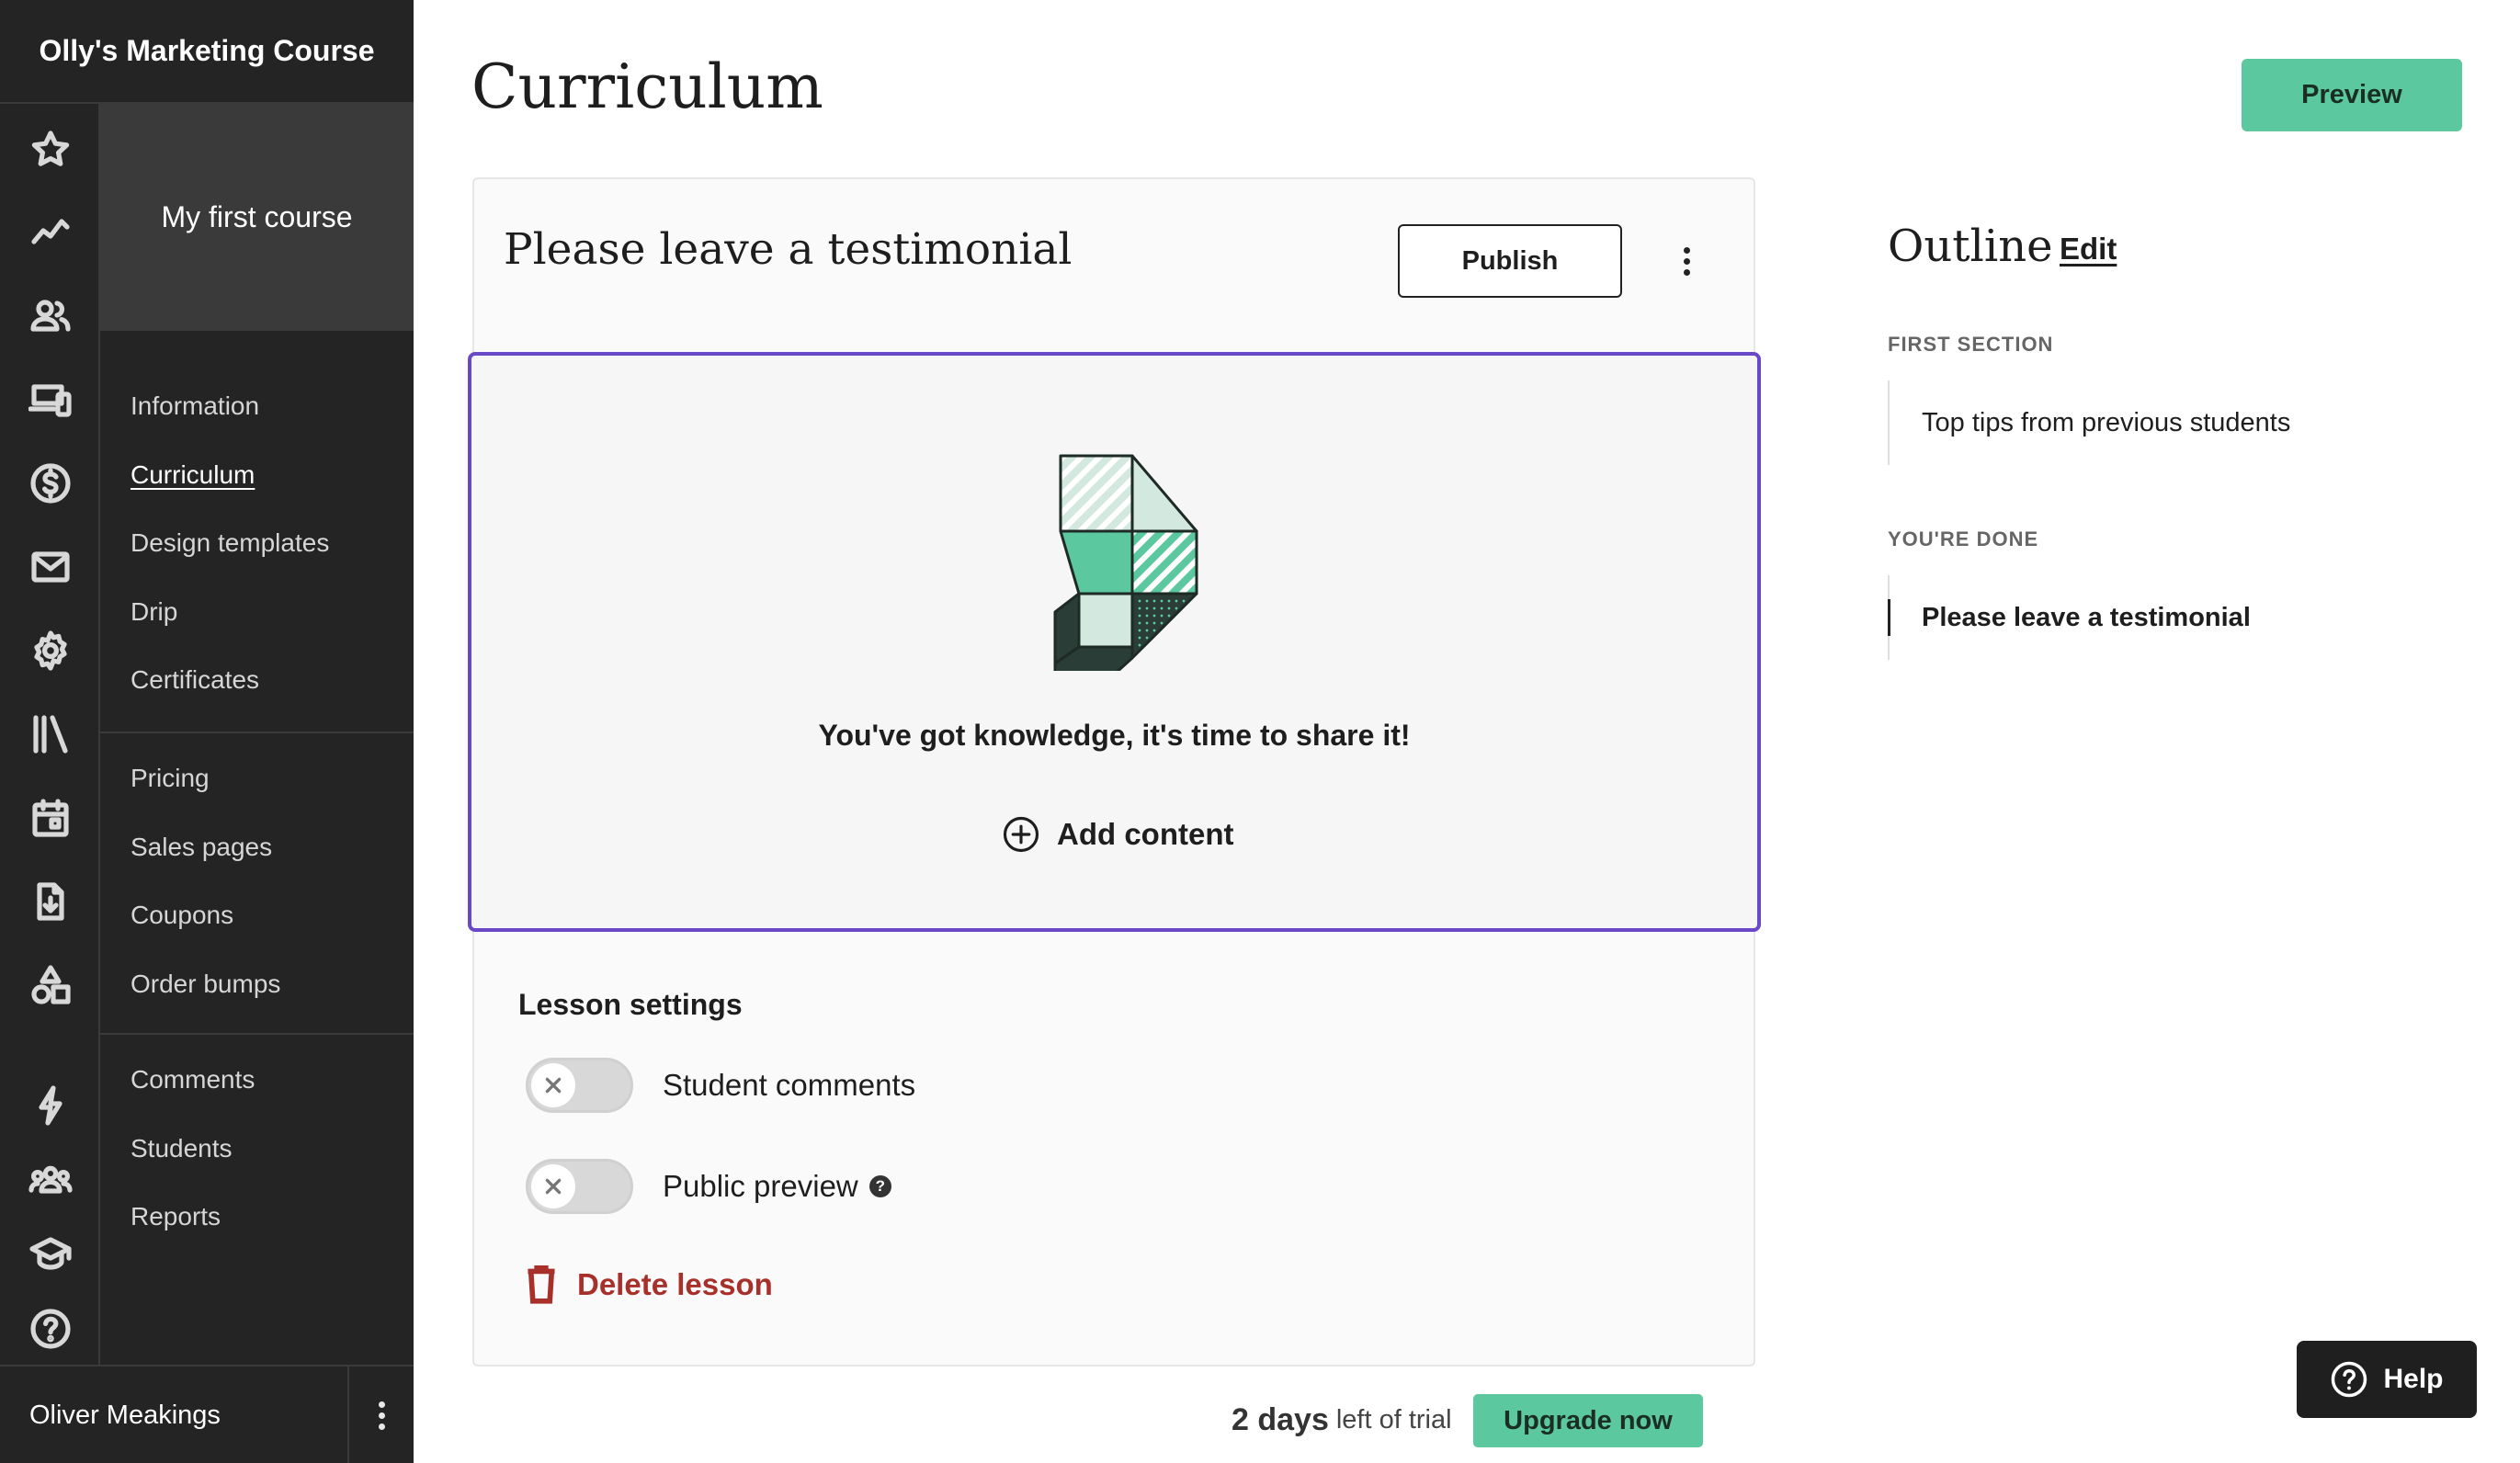  I want to click on lesson-title: Please leave a testimonial, so click(788, 249).